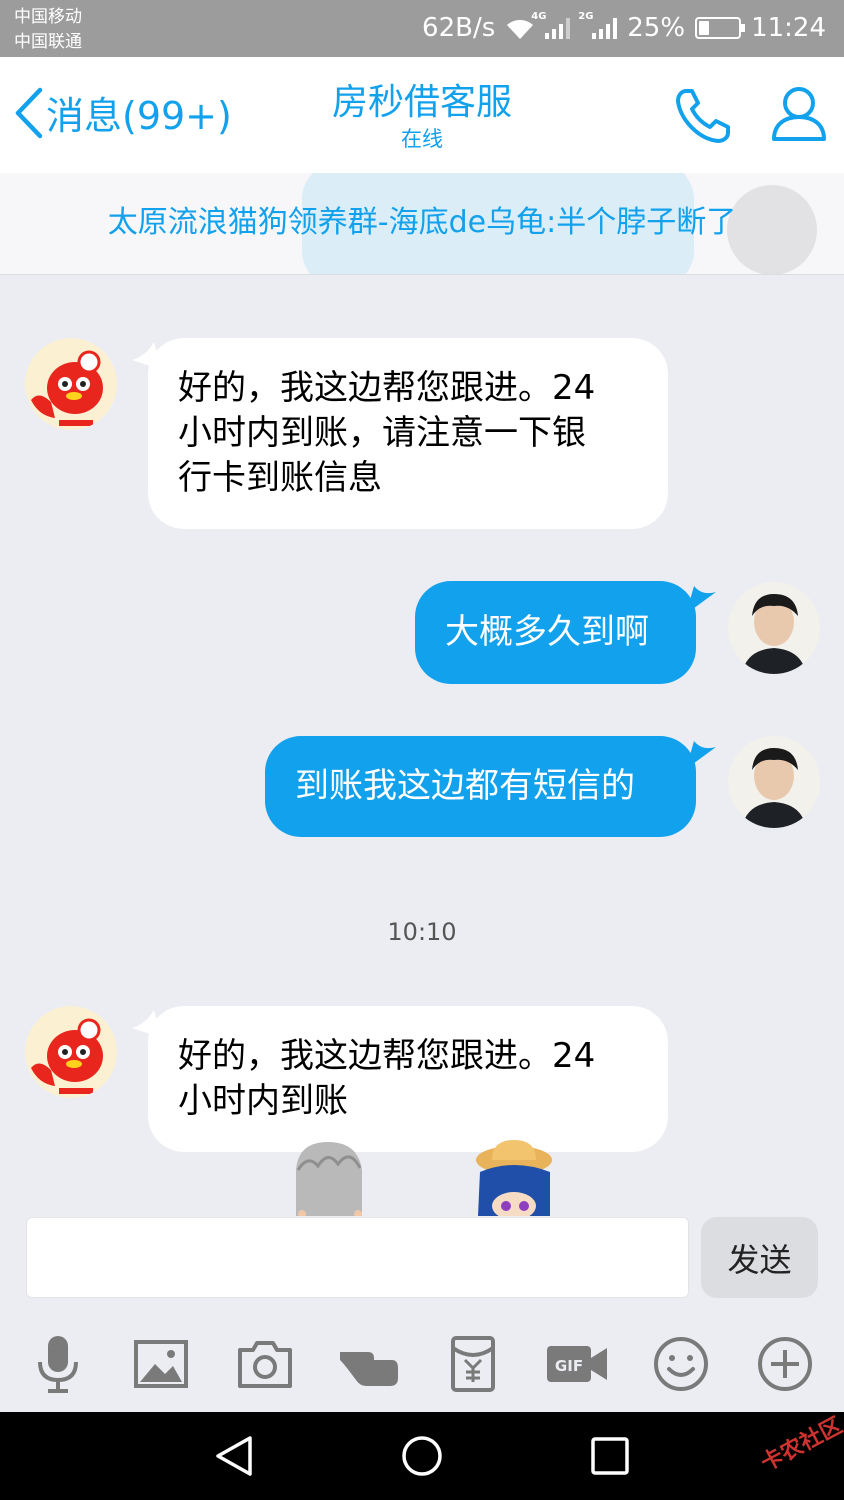 The image size is (844, 1500). I want to click on nav-recents-button, so click(610, 1456).